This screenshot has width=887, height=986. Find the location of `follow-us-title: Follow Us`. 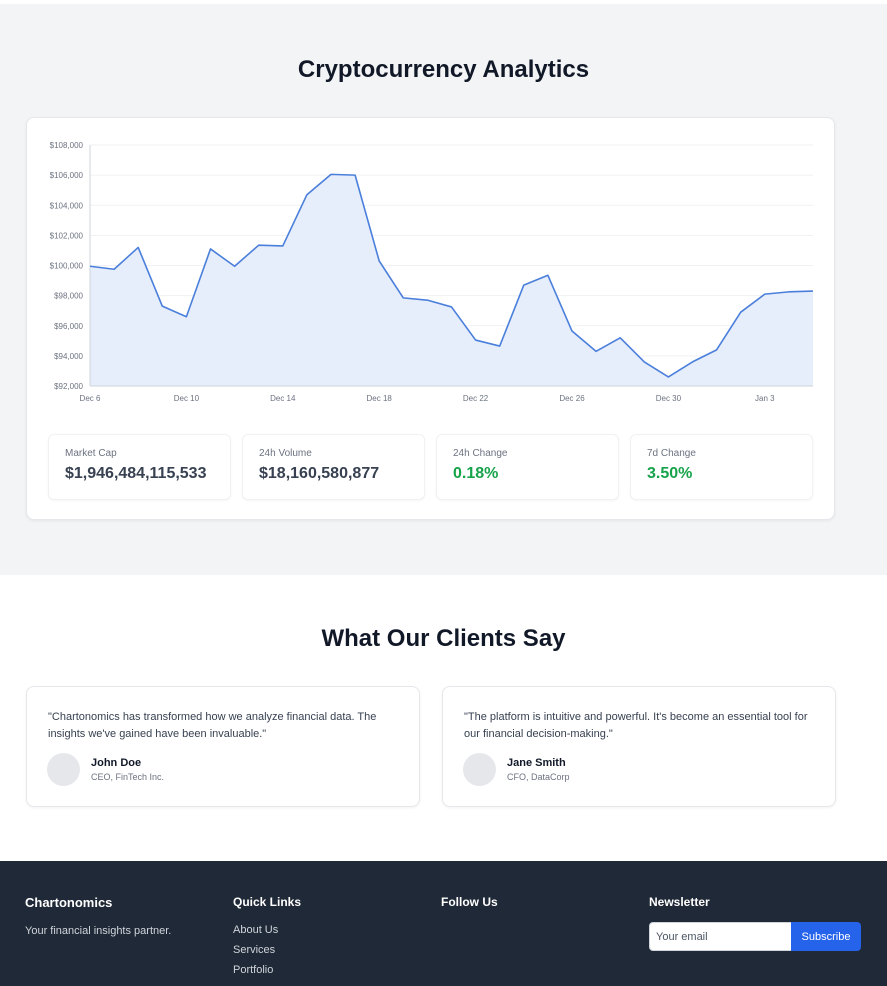

follow-us-title: Follow Us is located at coordinates (469, 902).